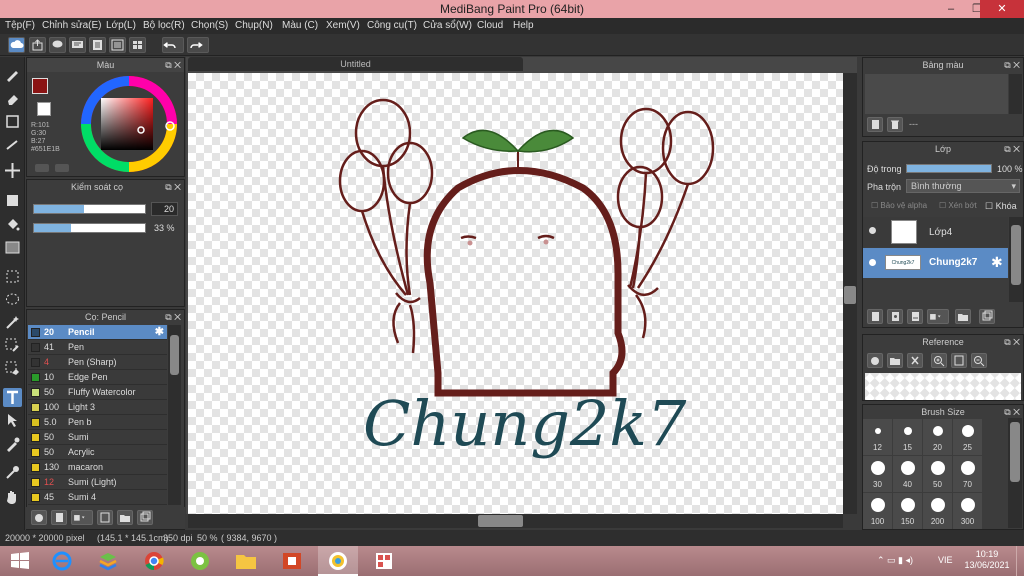 The image size is (1024, 576). I want to click on delete-palette-icon, so click(895, 124).